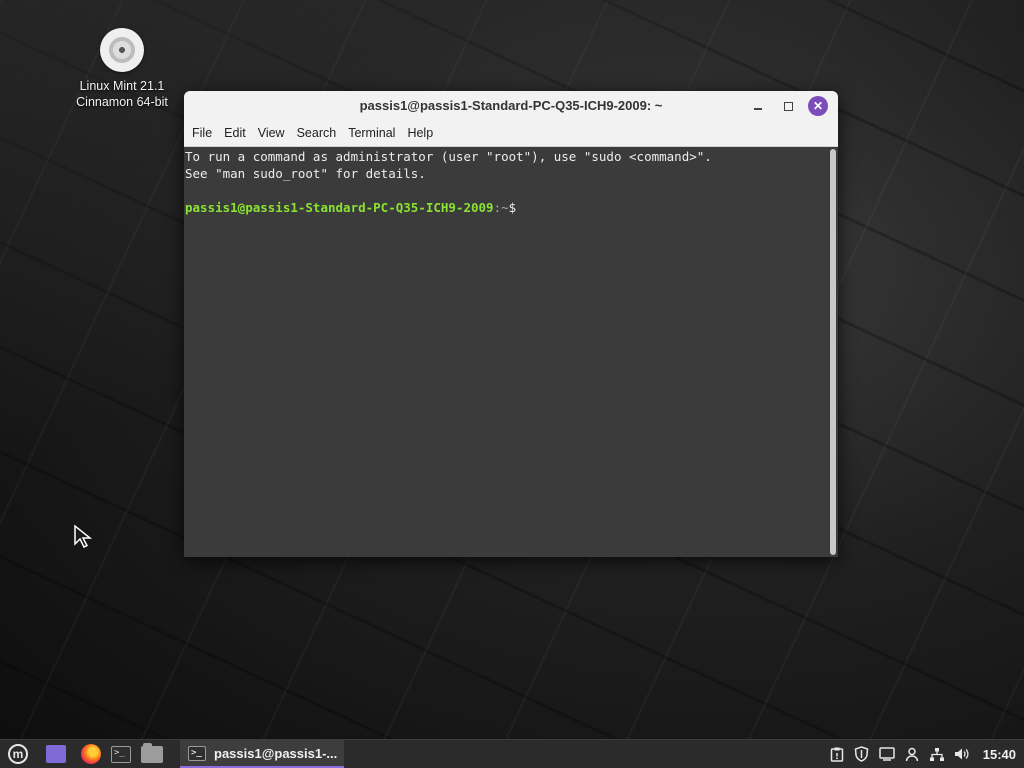 The height and width of the screenshot is (768, 1024). I want to click on volume-icon, so click(962, 754).